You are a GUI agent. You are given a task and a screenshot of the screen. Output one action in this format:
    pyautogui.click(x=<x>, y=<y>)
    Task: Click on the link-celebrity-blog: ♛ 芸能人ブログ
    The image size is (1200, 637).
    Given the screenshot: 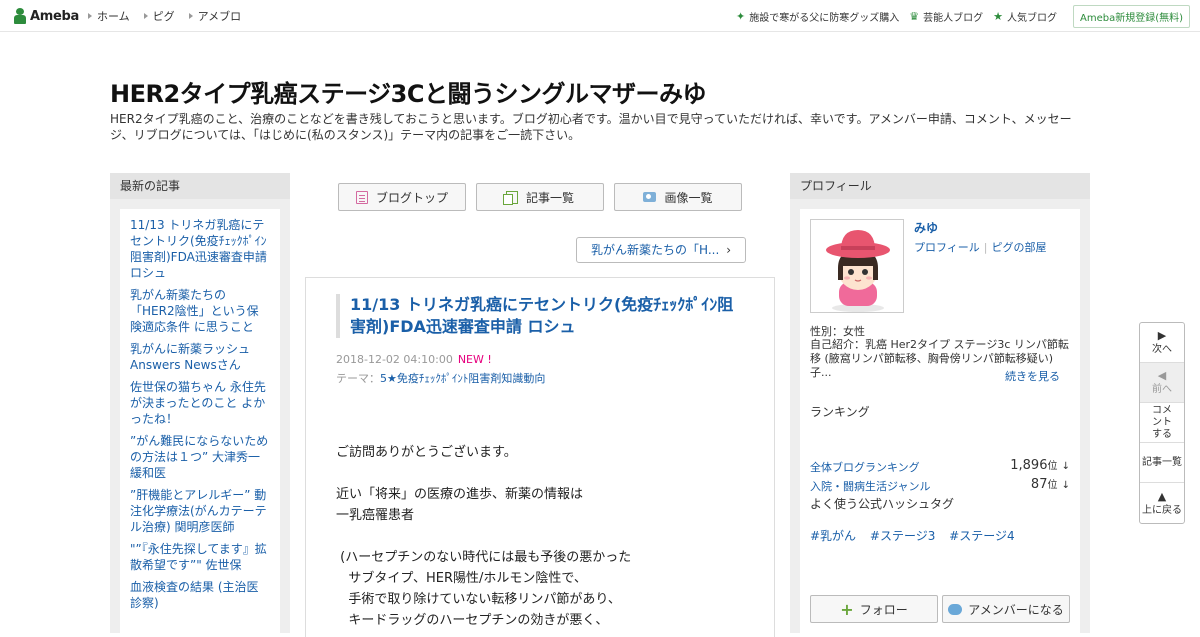 What is the action you would take?
    pyautogui.click(x=946, y=16)
    